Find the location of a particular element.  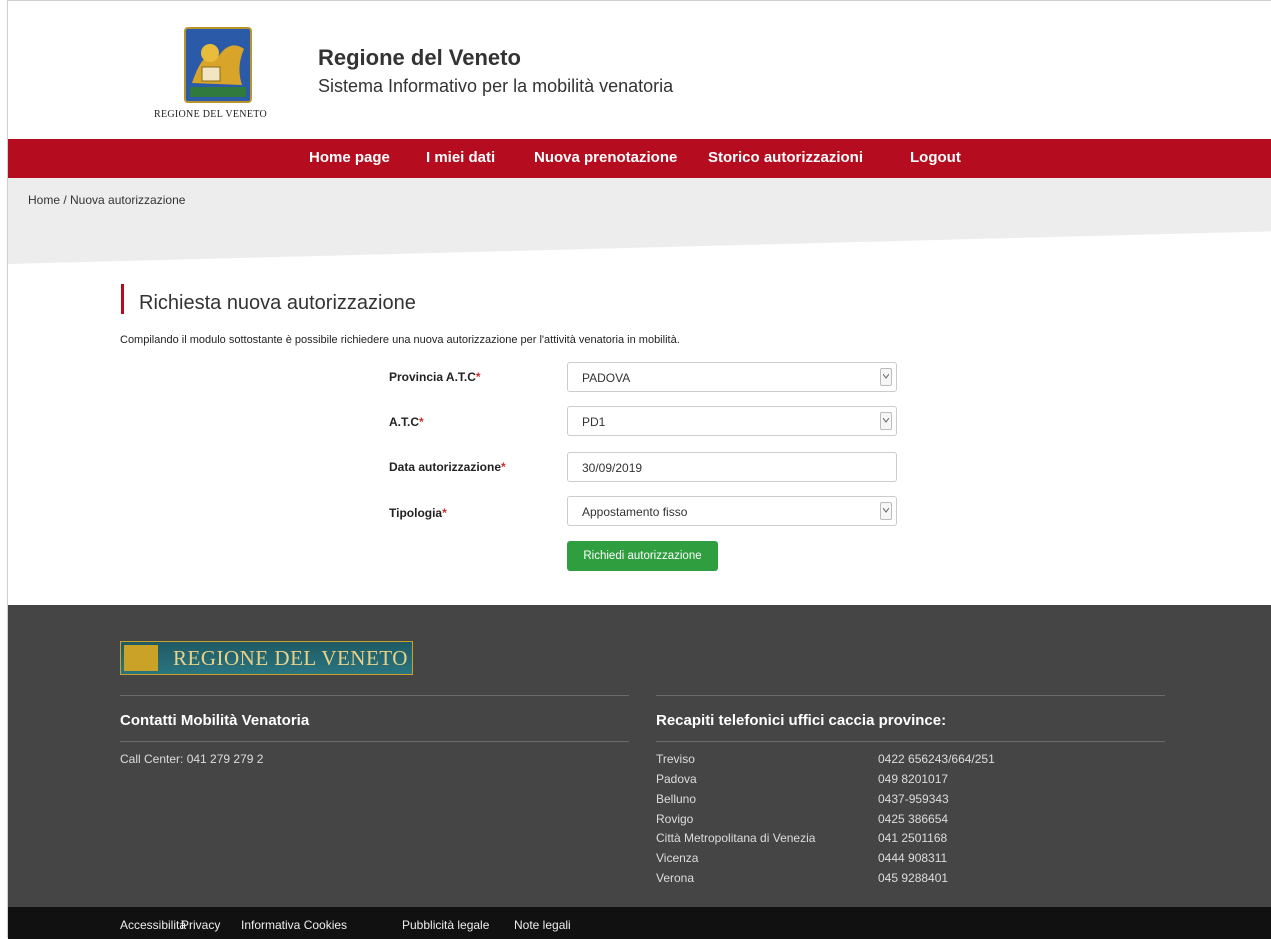

page-title: Richiesta nuova autorizzazione is located at coordinates (277, 303).